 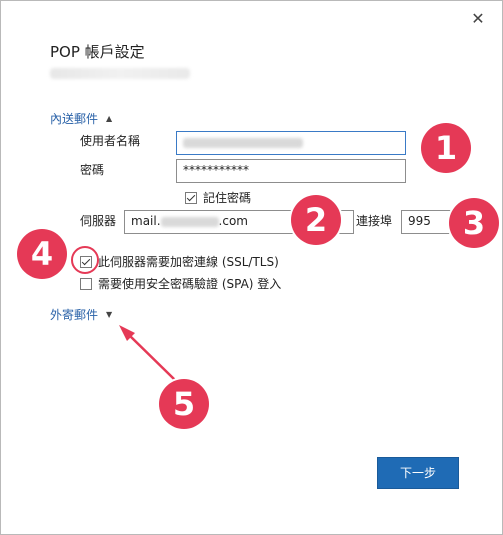 What do you see at coordinates (184, 404) in the screenshot?
I see `annotation-badge-5: 5` at bounding box center [184, 404].